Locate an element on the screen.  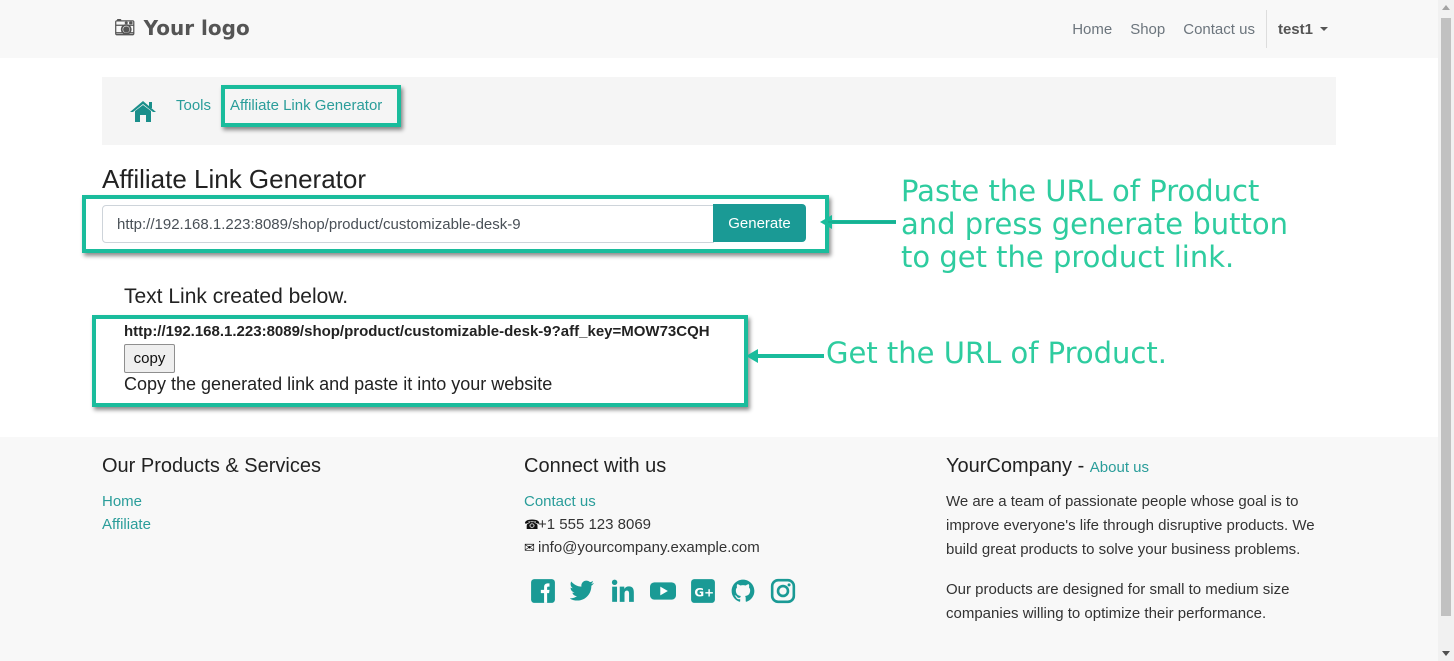
footer-products-title: Our Products & Services is located at coordinates (211, 466).